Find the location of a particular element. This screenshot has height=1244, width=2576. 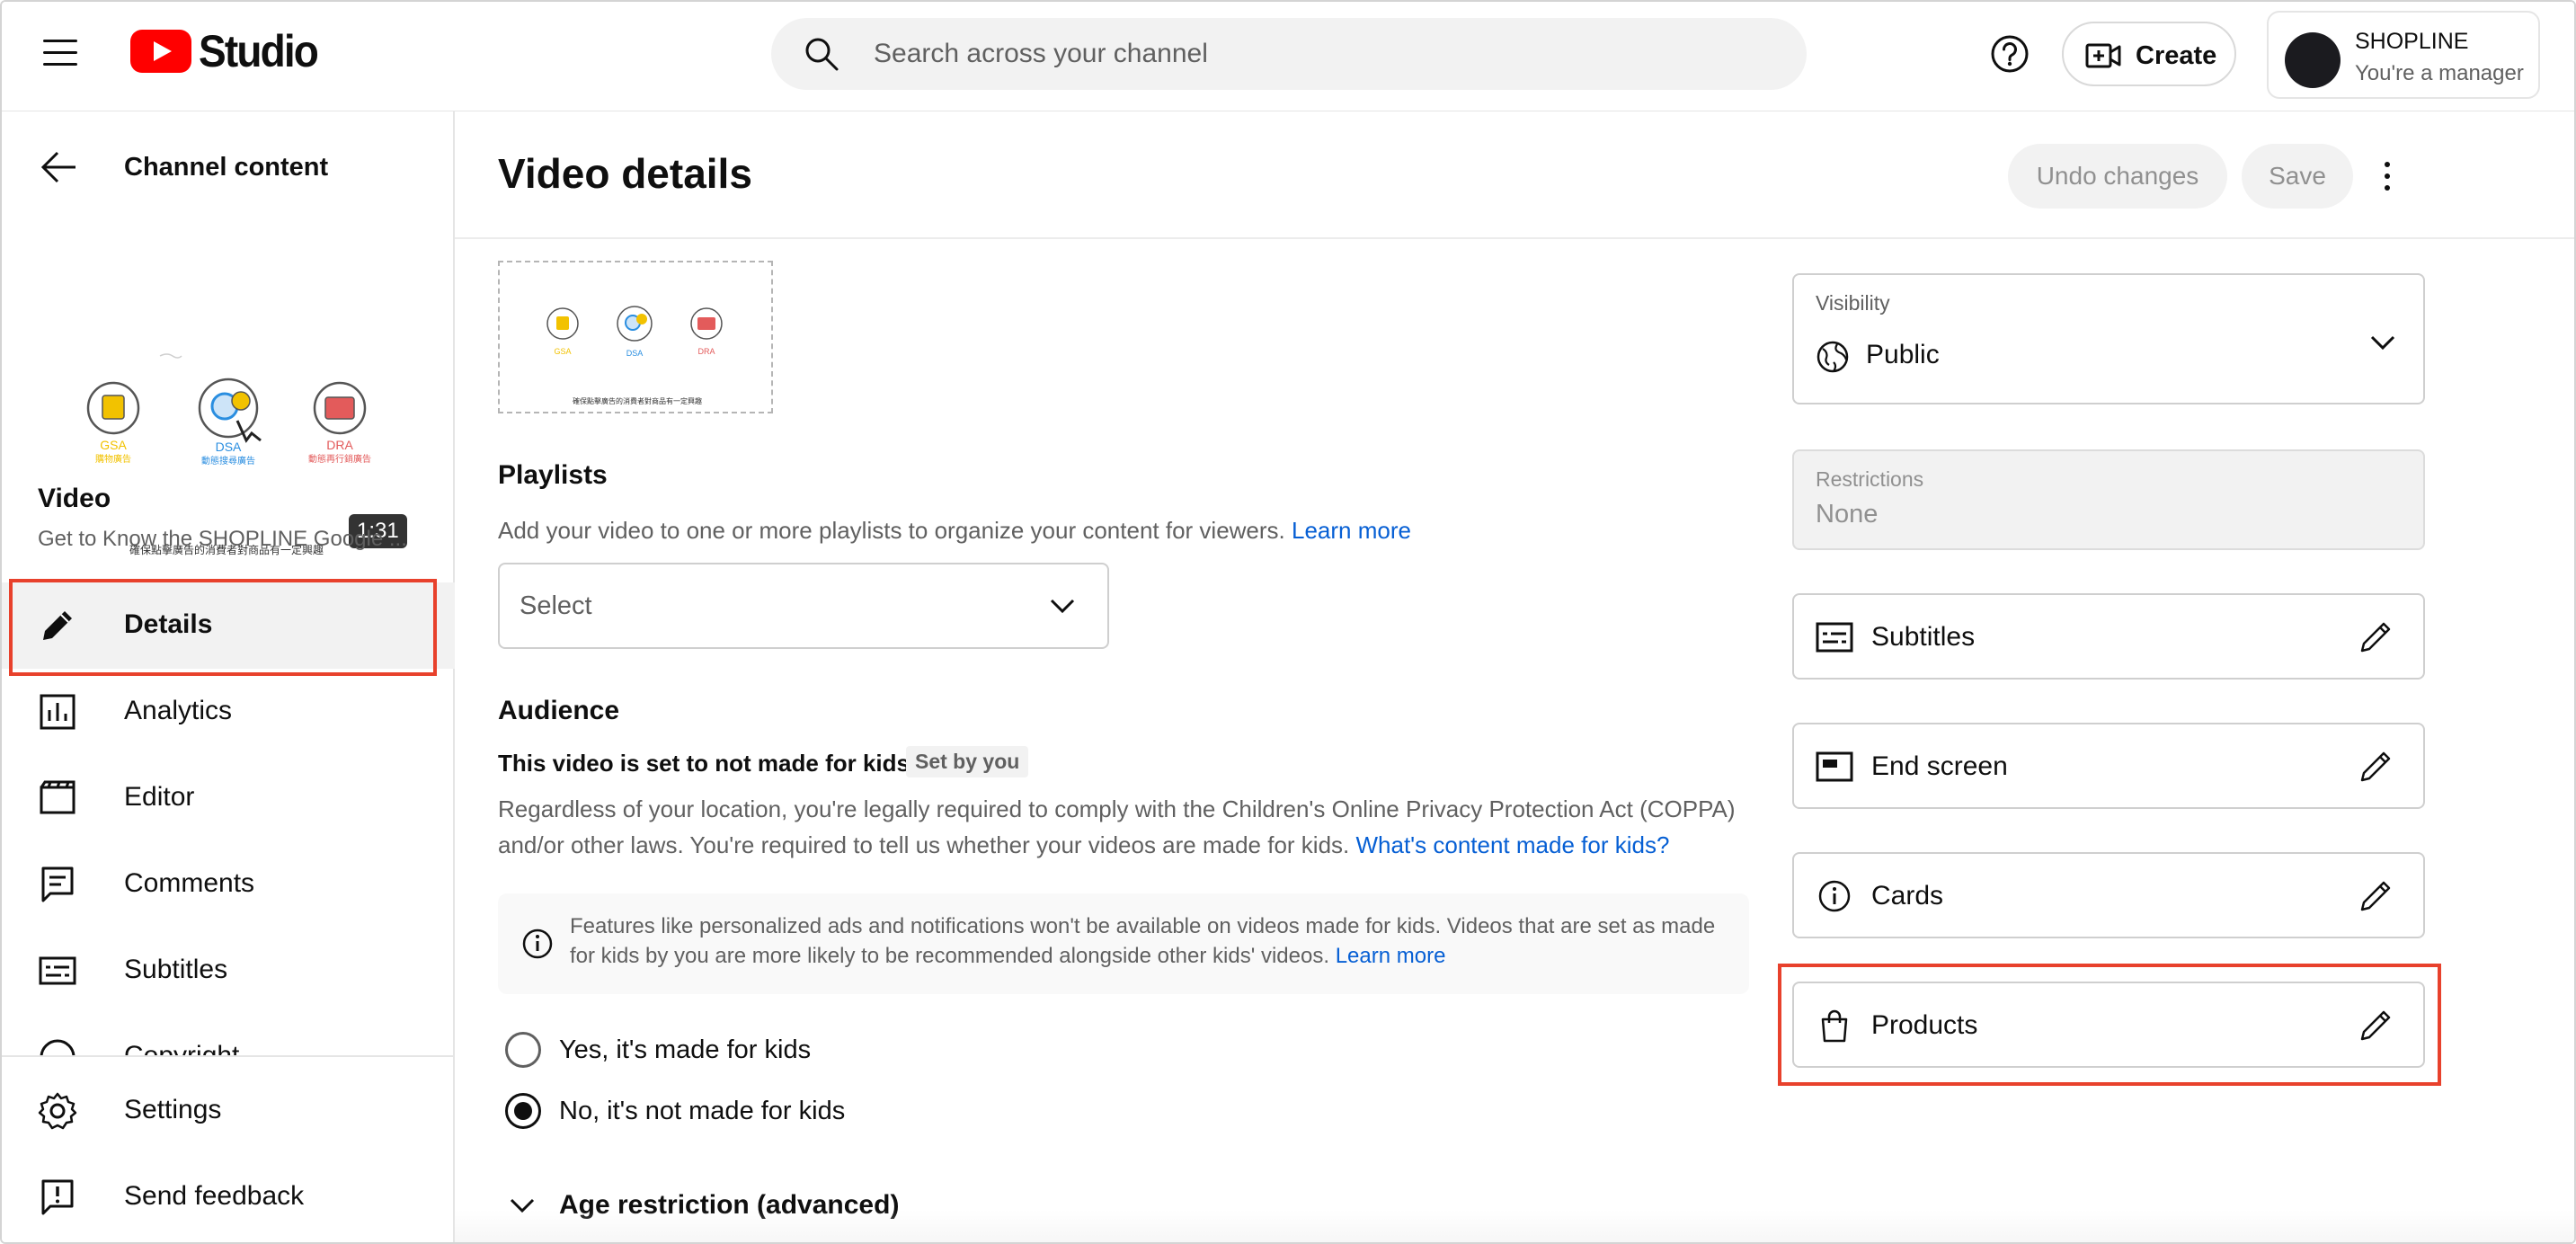

sidebar-item-settings: Settings is located at coordinates (228, 1111).